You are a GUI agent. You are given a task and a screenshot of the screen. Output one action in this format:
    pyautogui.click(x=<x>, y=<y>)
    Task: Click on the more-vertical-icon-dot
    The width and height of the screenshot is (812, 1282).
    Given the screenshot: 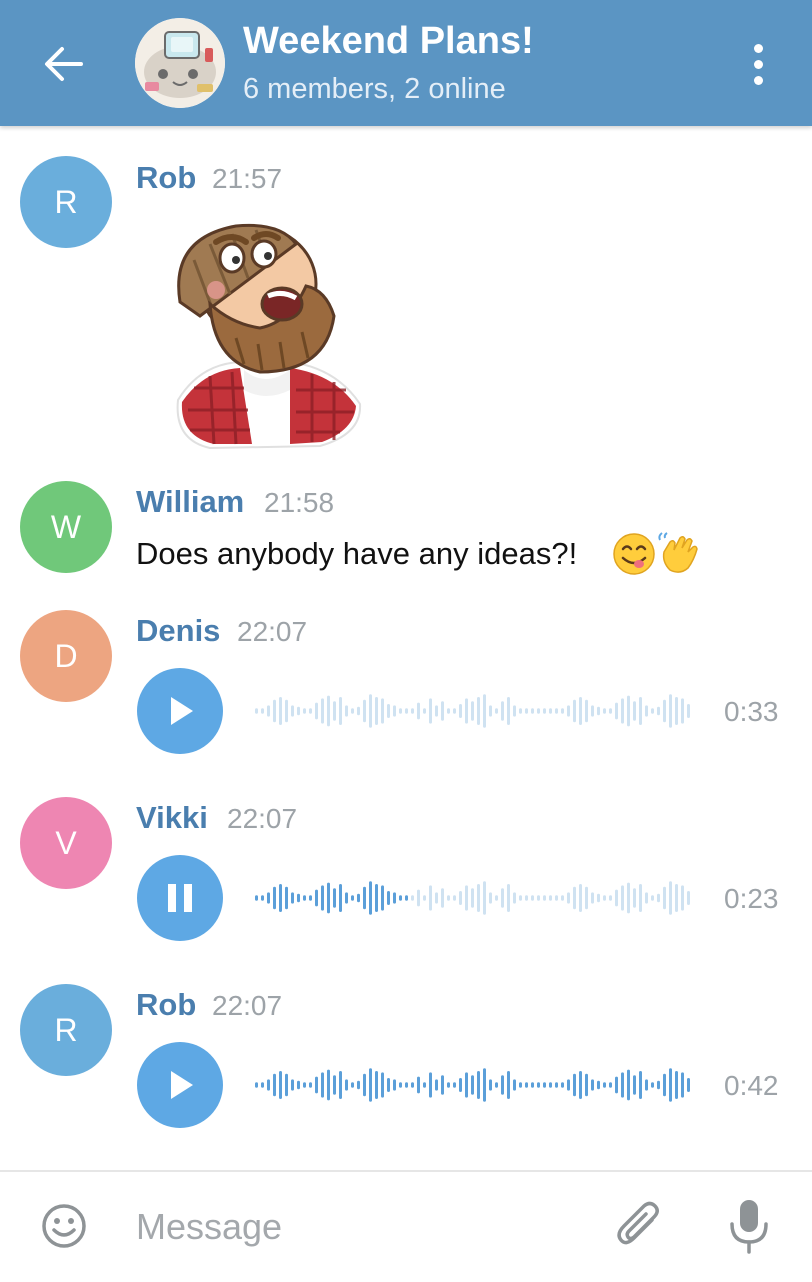 What is the action you would take?
    pyautogui.click(x=758, y=64)
    